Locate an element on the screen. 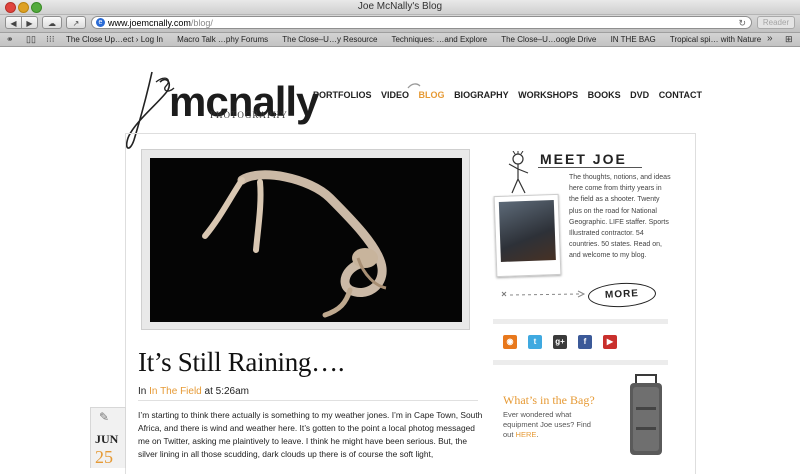 This screenshot has height=474, width=800. dashed-arrow-icon is located at coordinates (543, 294).